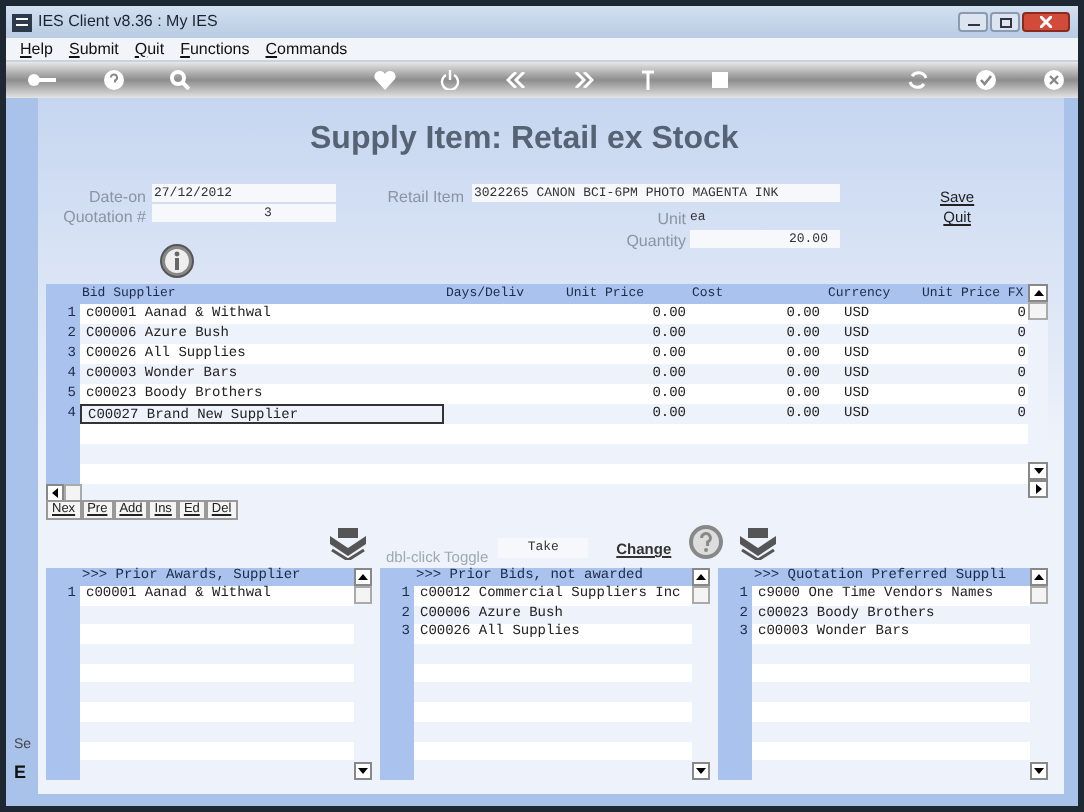 The image size is (1084, 812). Describe the element at coordinates (36, 49) in the screenshot. I see `menu-item: Help` at that location.